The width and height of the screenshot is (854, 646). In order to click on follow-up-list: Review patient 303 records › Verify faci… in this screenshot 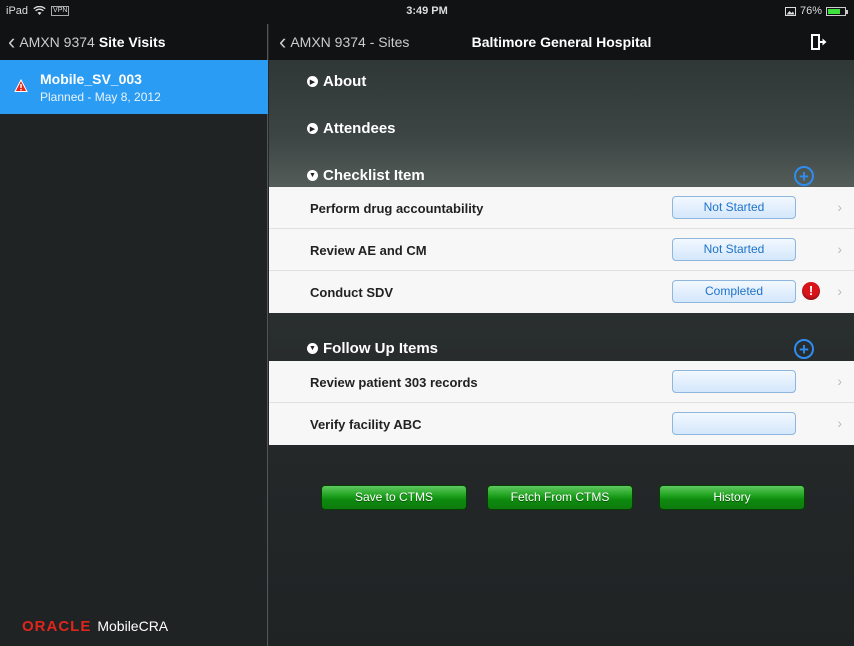, I will do `click(561, 403)`.